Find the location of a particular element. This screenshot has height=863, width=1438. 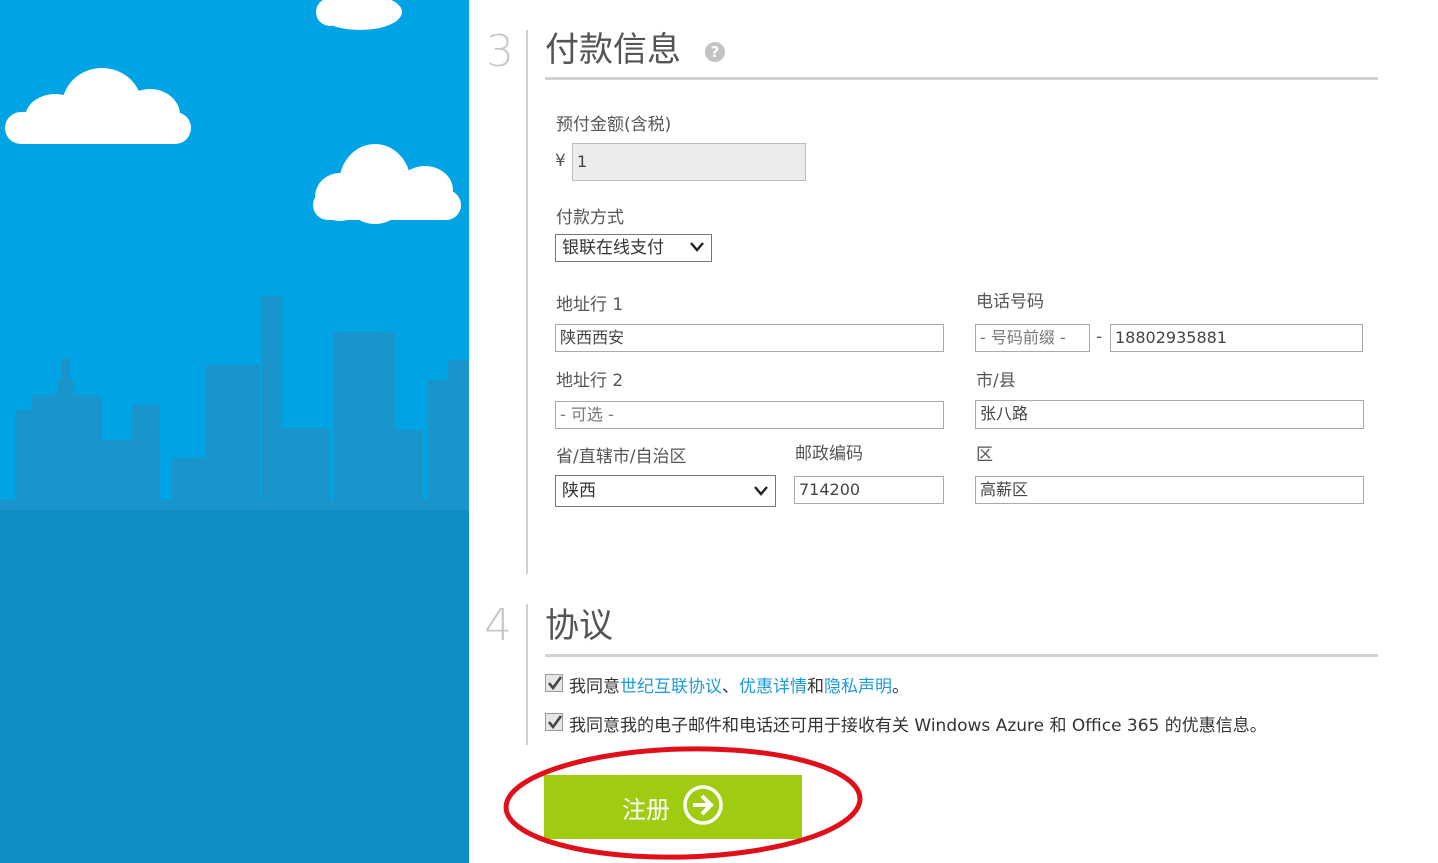

agree-terms-checkbox is located at coordinates (554, 683).